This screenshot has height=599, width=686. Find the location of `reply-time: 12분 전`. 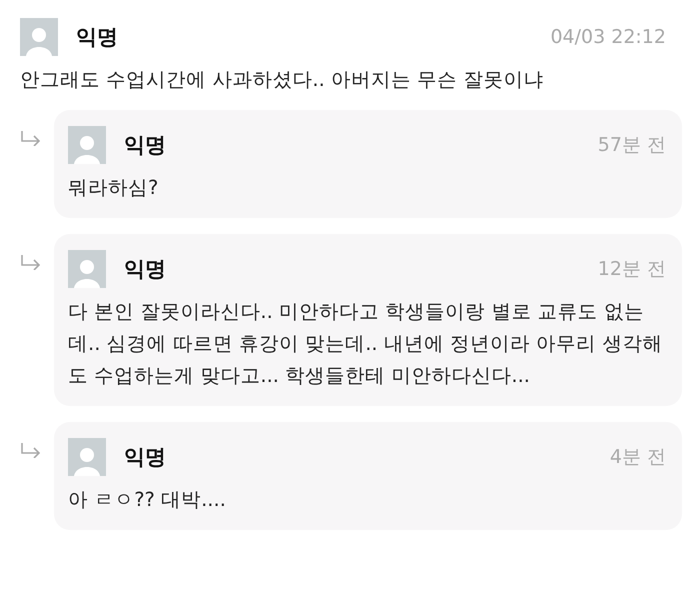

reply-time: 12분 전 is located at coordinates (632, 269).